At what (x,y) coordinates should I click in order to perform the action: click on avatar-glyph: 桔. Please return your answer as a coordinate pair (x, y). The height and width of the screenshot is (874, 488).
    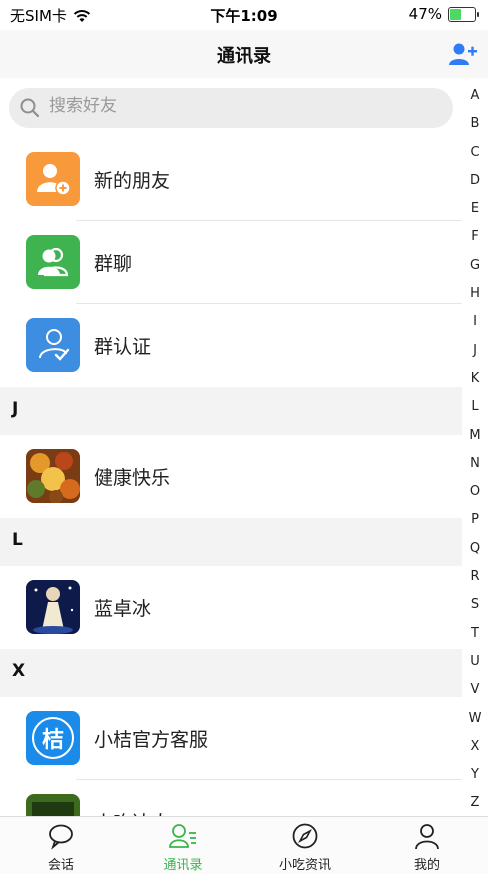
    Looking at the image, I should click on (53, 738).